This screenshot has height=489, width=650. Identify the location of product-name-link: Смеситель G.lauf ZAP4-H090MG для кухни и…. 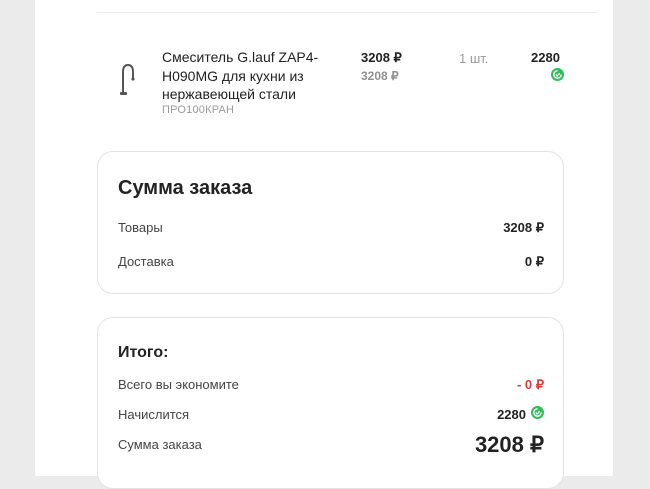
(249, 76).